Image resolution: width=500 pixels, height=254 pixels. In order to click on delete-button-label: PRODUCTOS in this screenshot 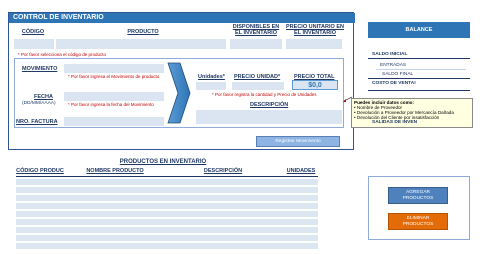, I will do `click(418, 224)`.